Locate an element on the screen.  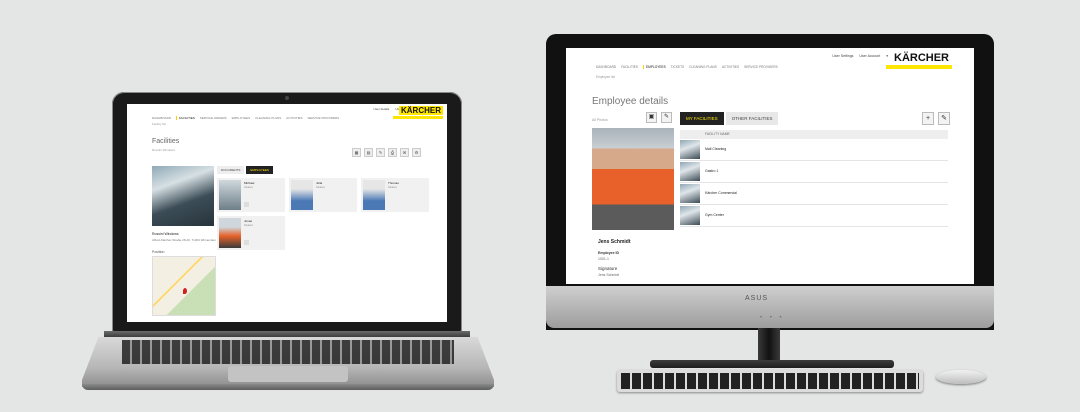
page-title: Employee details is located at coordinates (630, 101).